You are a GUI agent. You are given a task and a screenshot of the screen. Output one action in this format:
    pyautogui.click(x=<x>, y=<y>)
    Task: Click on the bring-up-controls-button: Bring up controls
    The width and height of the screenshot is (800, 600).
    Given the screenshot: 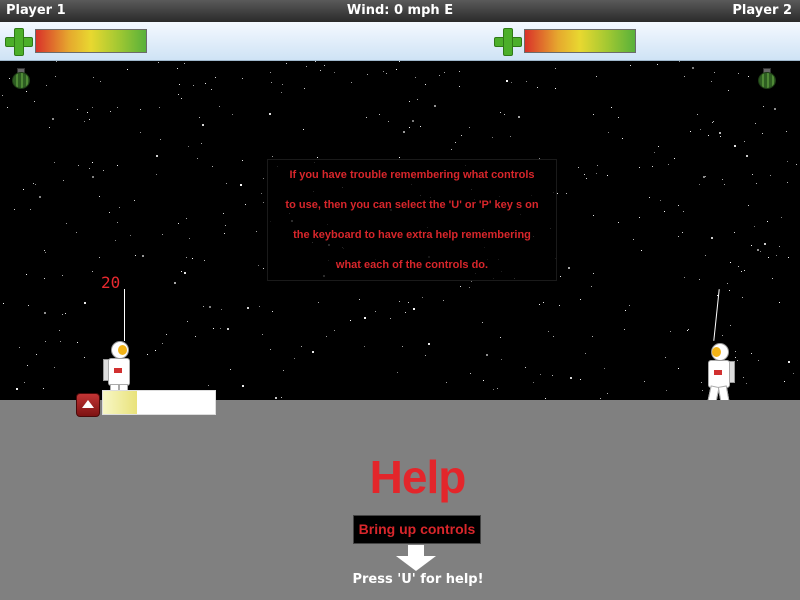 What is the action you would take?
    pyautogui.click(x=417, y=529)
    